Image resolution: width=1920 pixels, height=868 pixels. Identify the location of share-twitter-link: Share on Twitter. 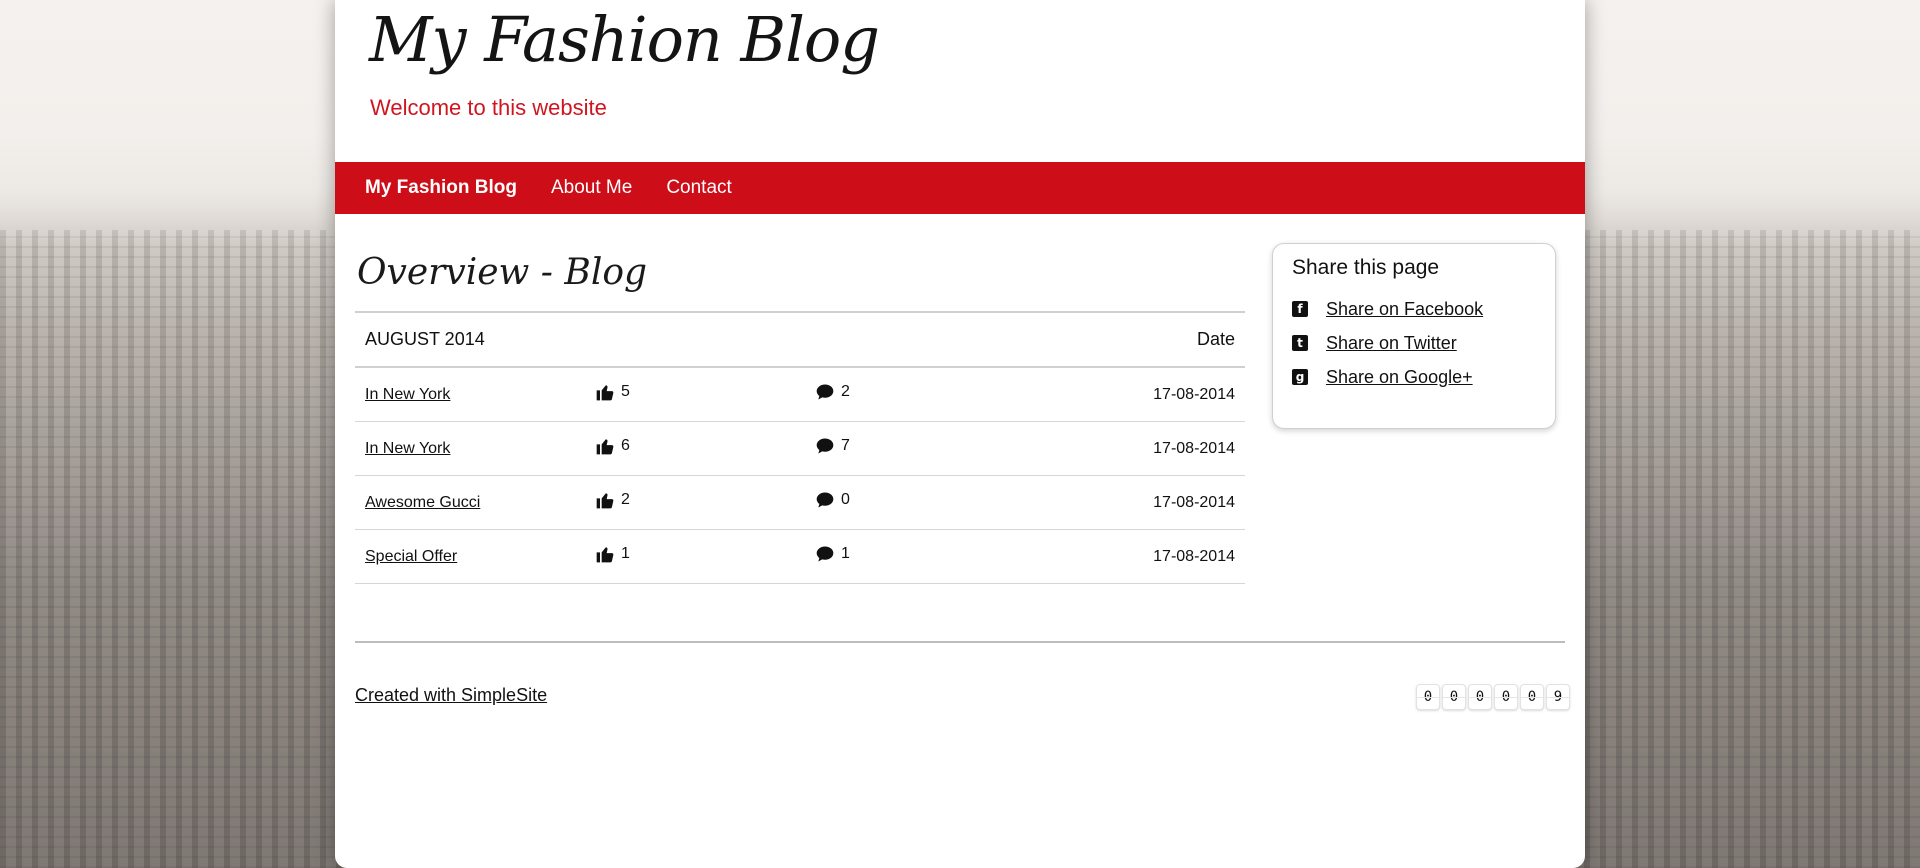
(1391, 343).